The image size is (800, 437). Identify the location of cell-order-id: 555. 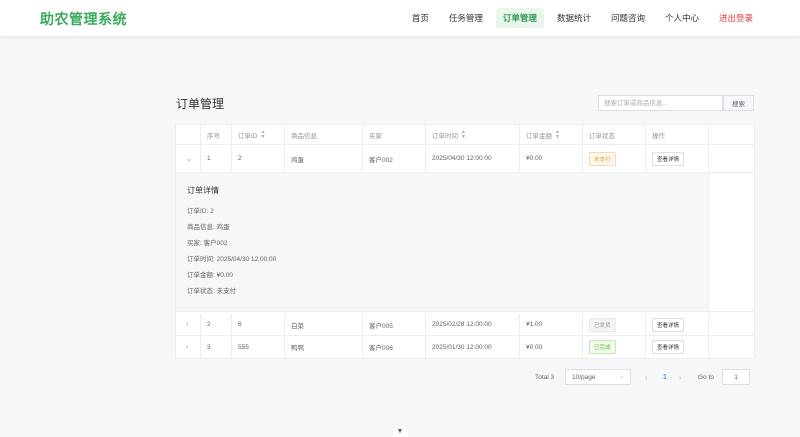
(258, 347).